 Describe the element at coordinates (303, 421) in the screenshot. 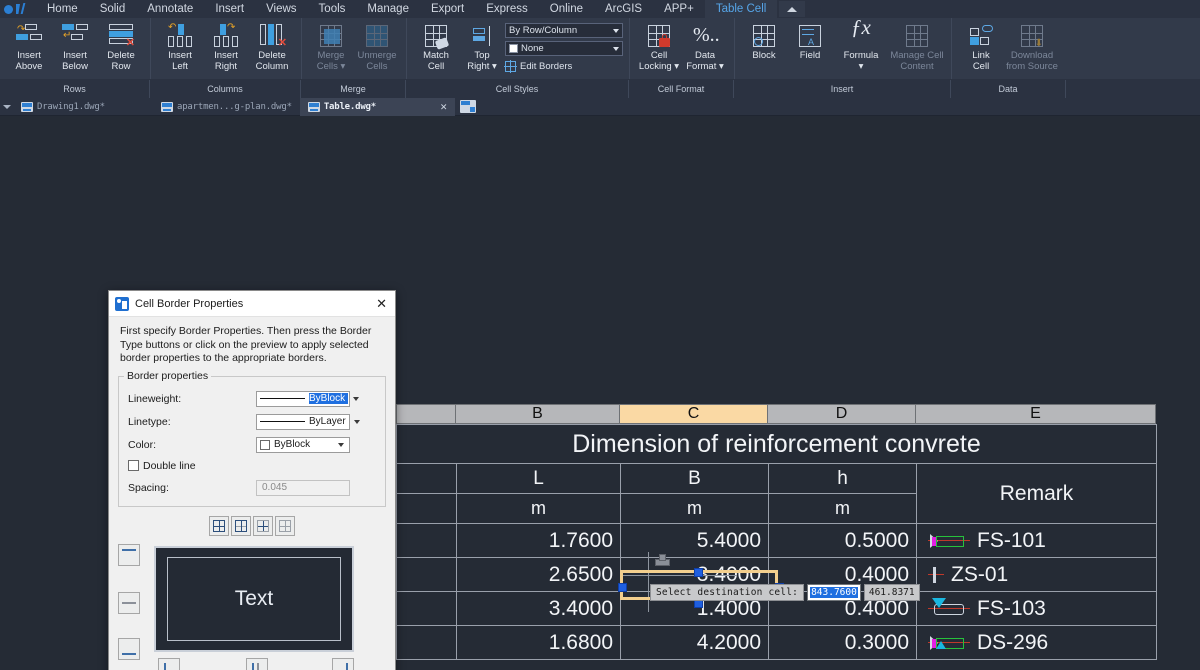

I see `linetype-dropdown: ByLayer` at that location.